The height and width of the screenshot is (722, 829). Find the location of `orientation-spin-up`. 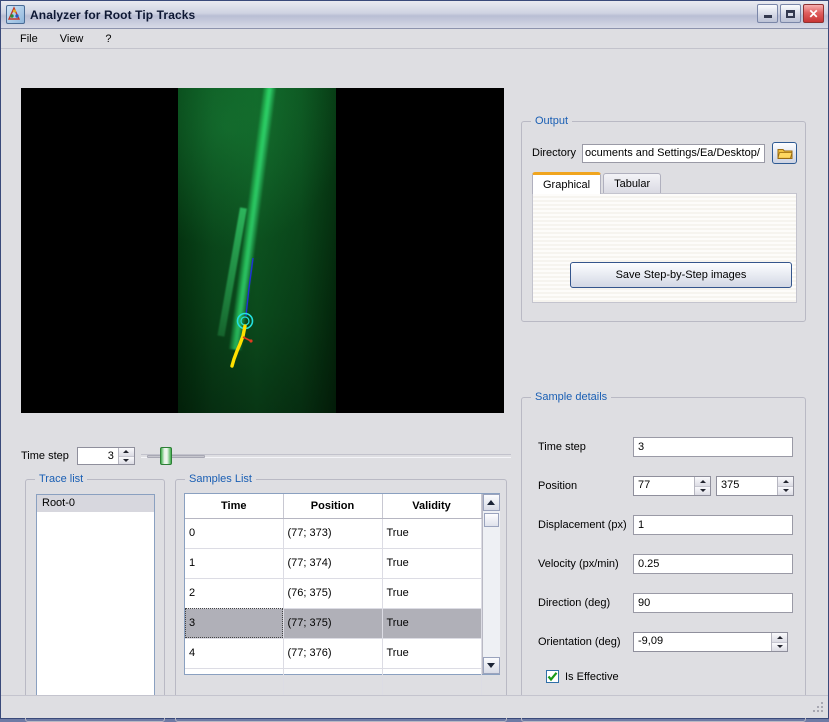

orientation-spin-up is located at coordinates (779, 638).